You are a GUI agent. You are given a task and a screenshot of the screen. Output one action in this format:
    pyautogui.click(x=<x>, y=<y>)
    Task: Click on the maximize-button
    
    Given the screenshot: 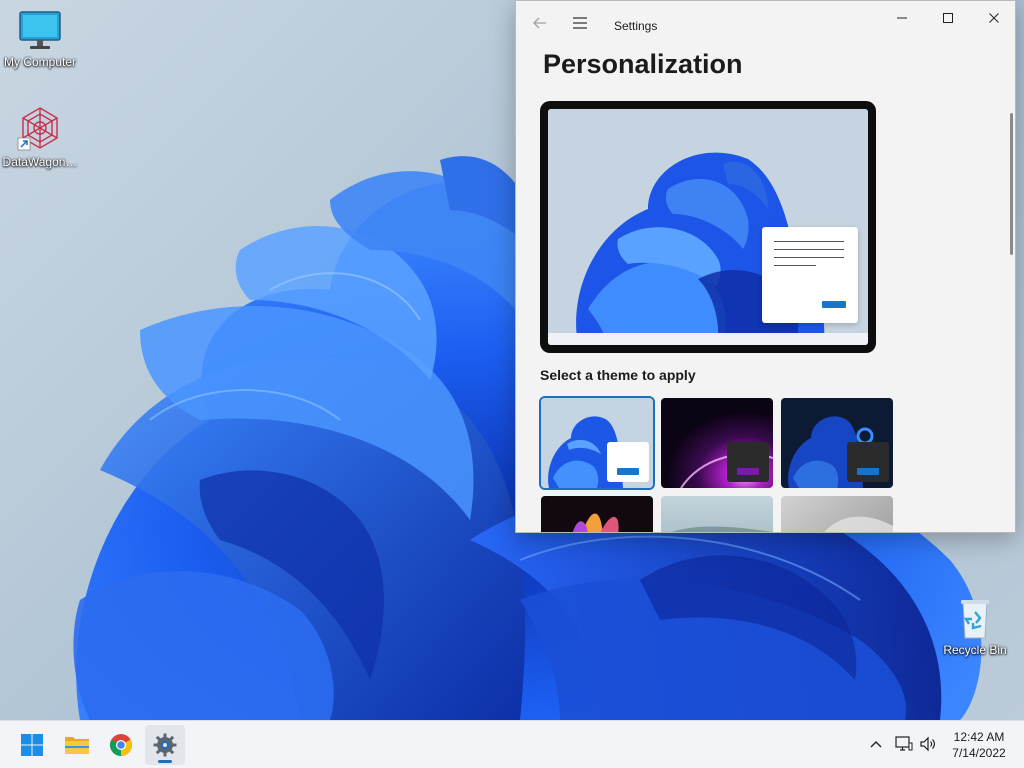 What is the action you would take?
    pyautogui.click(x=948, y=18)
    